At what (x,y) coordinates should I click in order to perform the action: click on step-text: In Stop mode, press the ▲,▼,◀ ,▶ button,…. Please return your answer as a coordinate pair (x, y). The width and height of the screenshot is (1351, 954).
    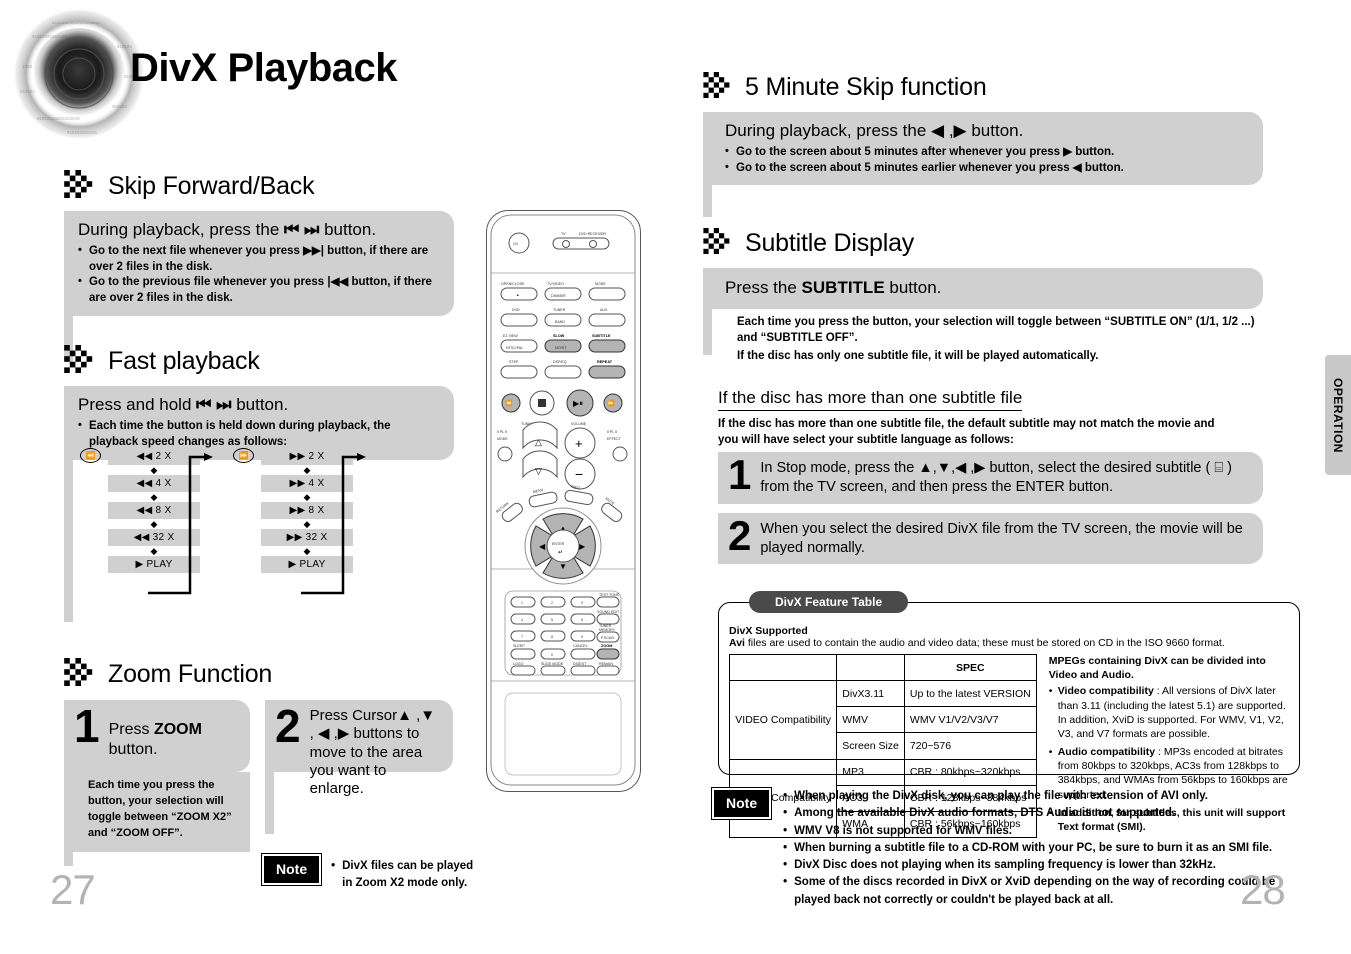
    Looking at the image, I should click on (996, 477).